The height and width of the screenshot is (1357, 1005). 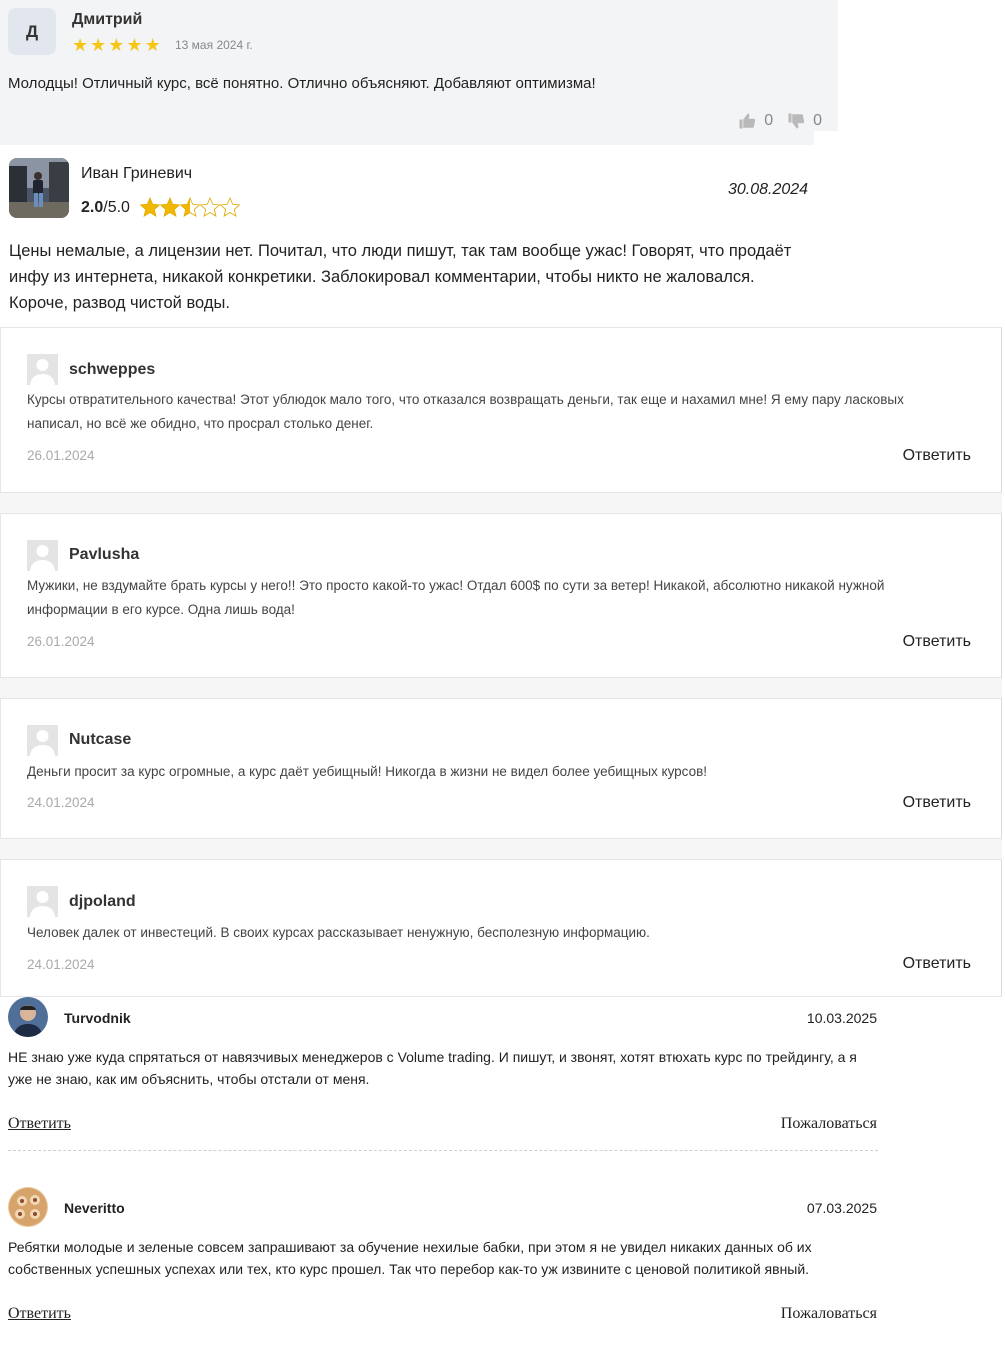 I want to click on like-button: 0, so click(x=755, y=121).